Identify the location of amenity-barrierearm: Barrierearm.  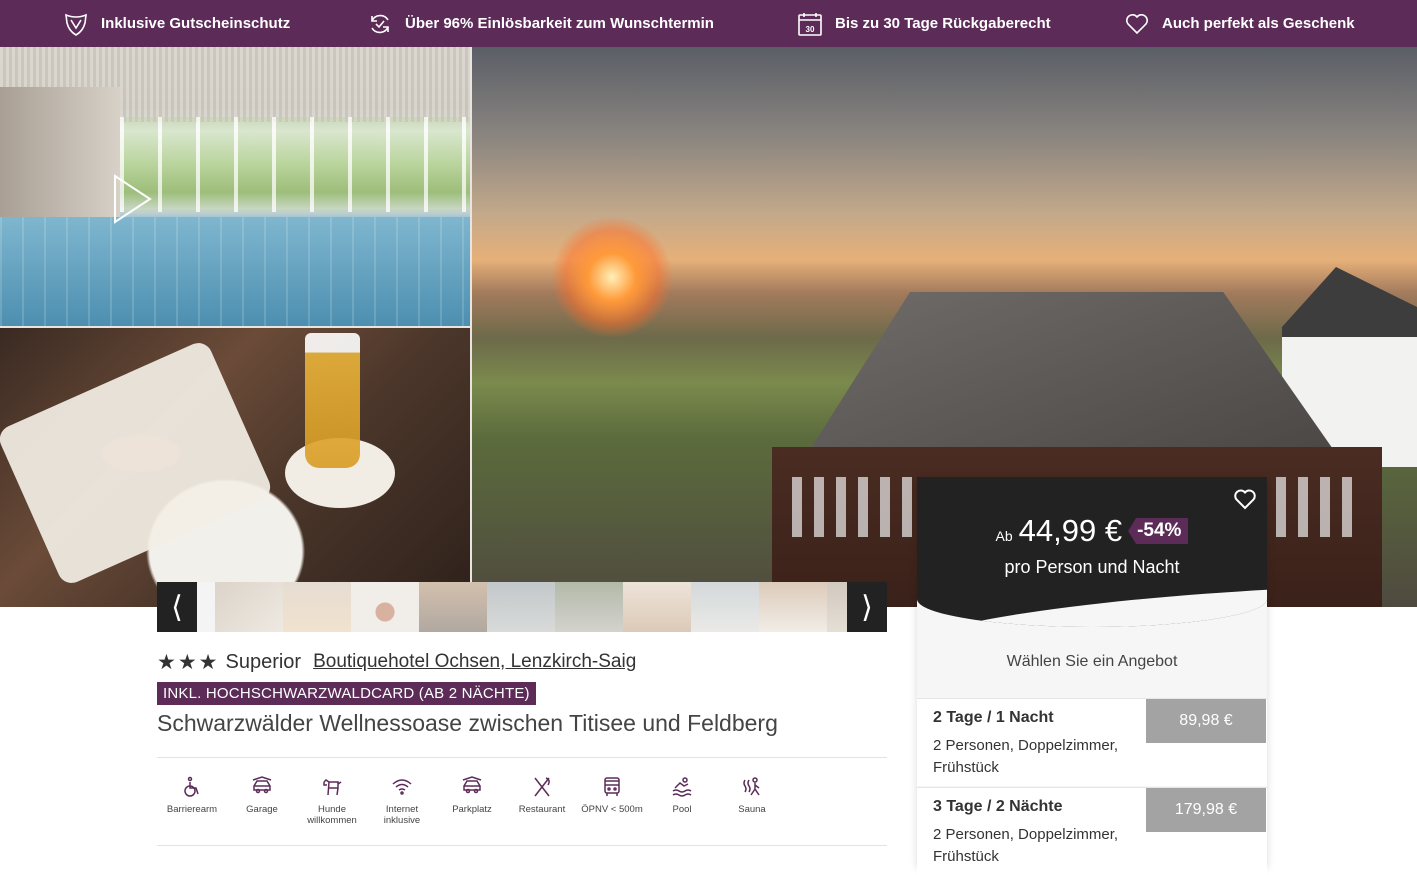
(192, 794).